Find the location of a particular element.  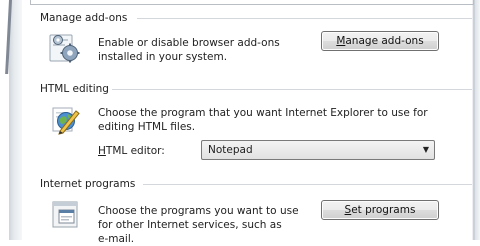

html-editing-description-line2: editing HTML files. is located at coordinates (147, 127).